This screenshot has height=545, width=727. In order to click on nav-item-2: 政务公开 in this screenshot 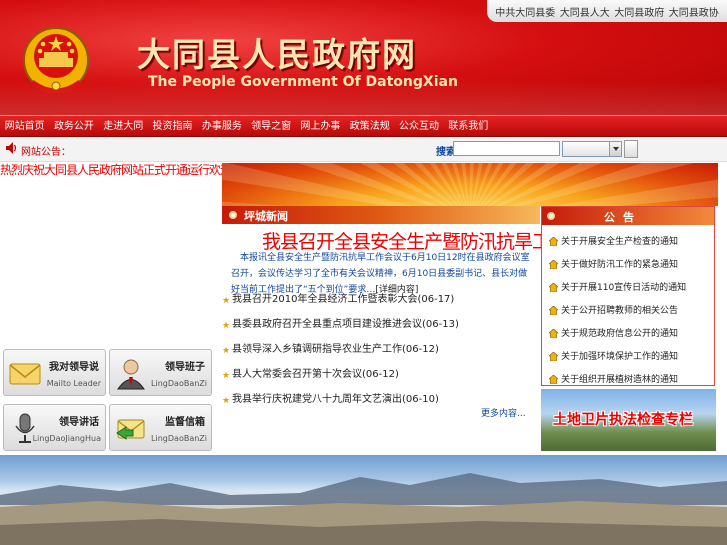, I will do `click(73, 126)`.